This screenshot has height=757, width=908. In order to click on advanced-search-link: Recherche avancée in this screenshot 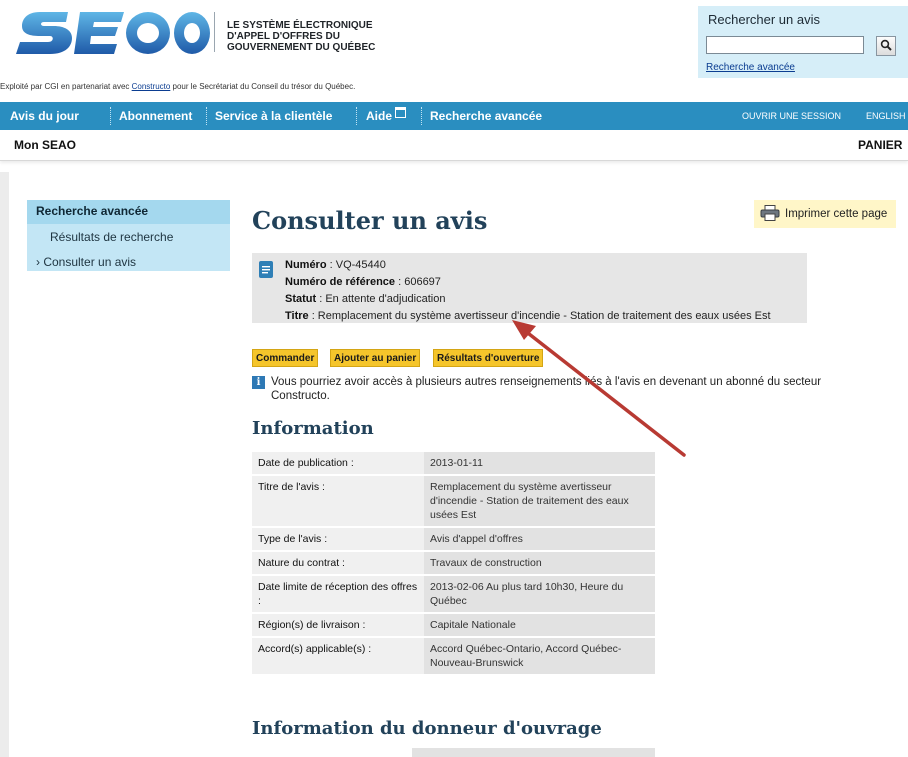, I will do `click(750, 67)`.